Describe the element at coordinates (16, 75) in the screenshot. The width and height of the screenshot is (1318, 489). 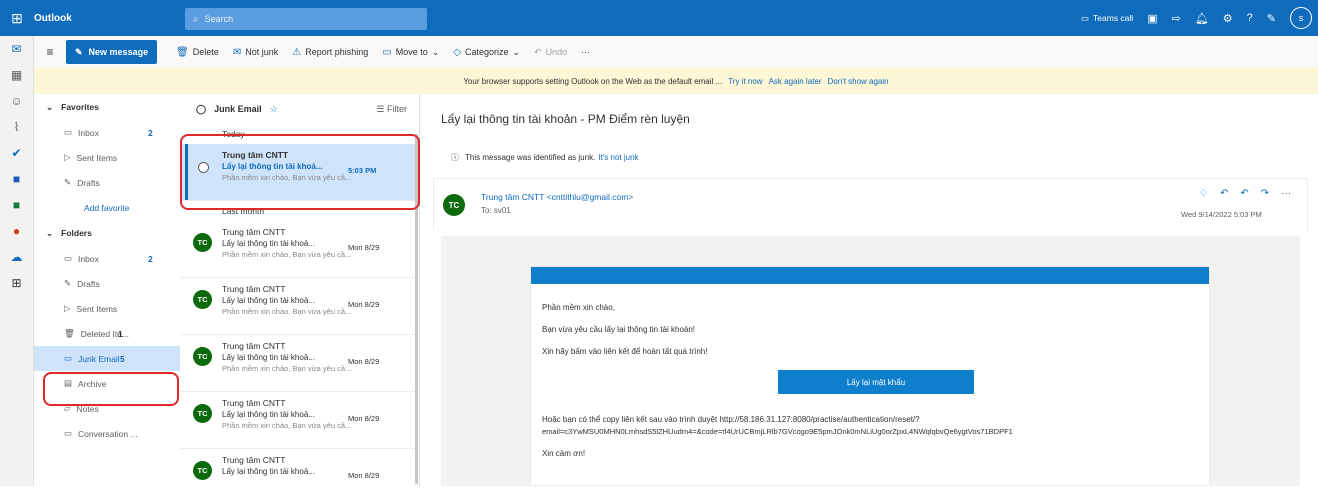
I see `calendar-icon: ▦` at that location.